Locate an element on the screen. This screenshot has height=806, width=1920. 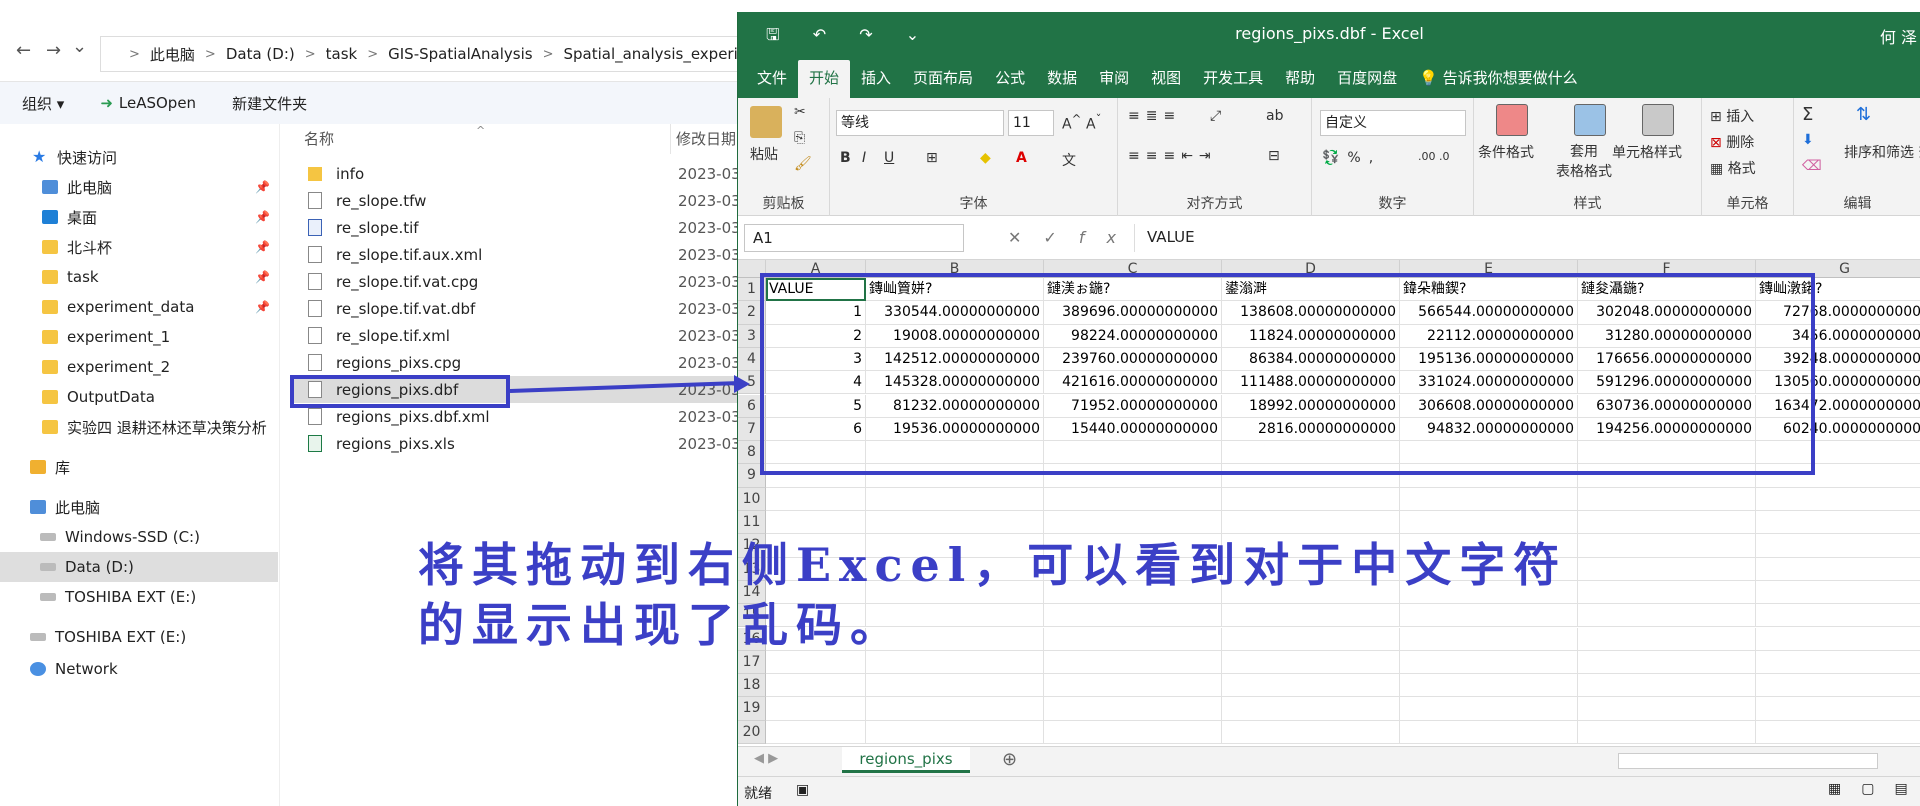
sheet-nav-arrows-icon: ◀ ▶ is located at coordinates (766, 758).